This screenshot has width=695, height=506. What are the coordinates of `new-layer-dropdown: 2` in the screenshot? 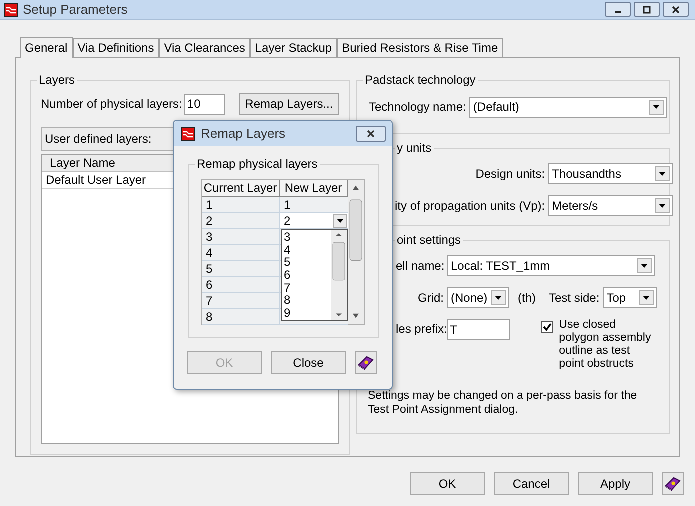 It's located at (314, 220).